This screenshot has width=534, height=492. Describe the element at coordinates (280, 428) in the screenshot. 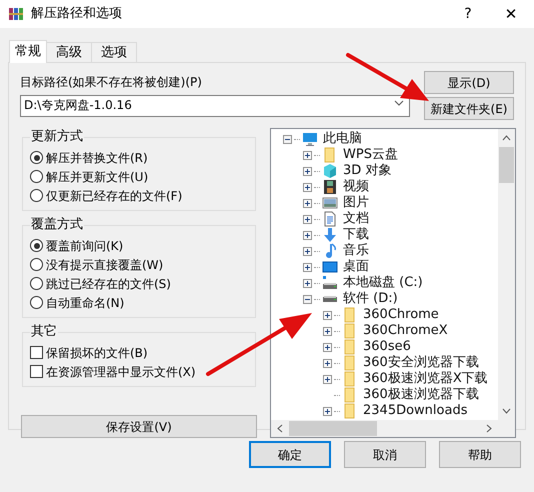

I see `scroll-left-icon` at that location.